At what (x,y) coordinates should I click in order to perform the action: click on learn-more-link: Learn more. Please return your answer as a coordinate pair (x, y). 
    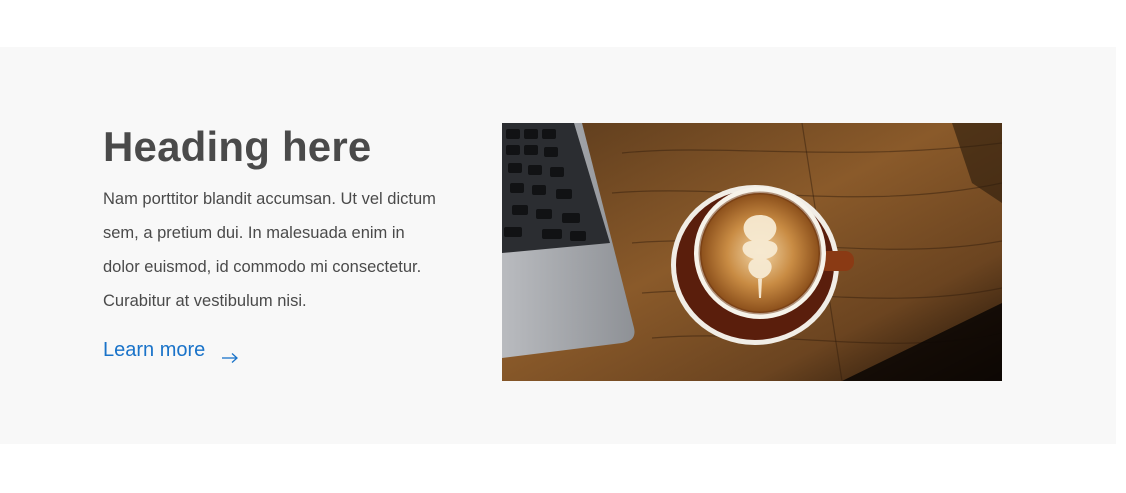
    Looking at the image, I should click on (171, 350).